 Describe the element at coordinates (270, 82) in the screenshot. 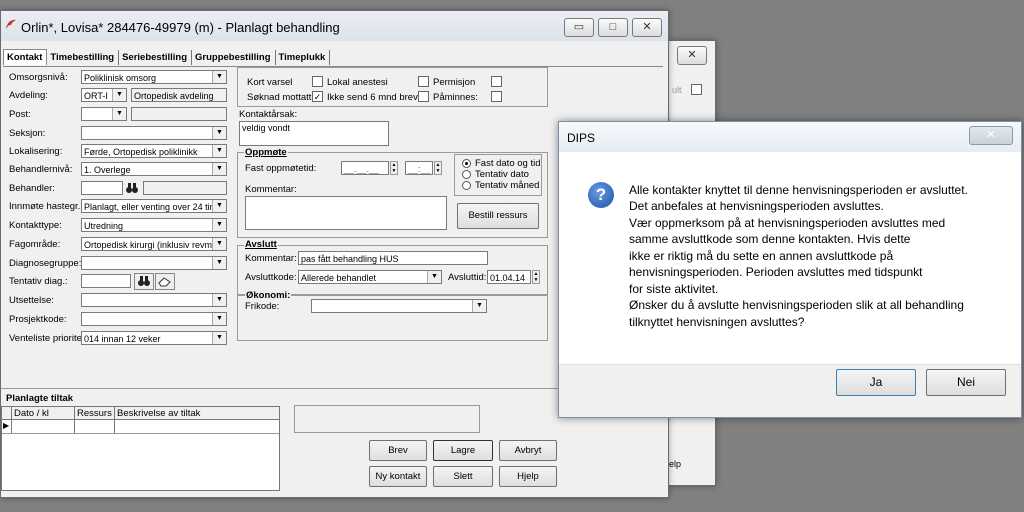

I see `kort-varsel-label: Kort varsel` at that location.